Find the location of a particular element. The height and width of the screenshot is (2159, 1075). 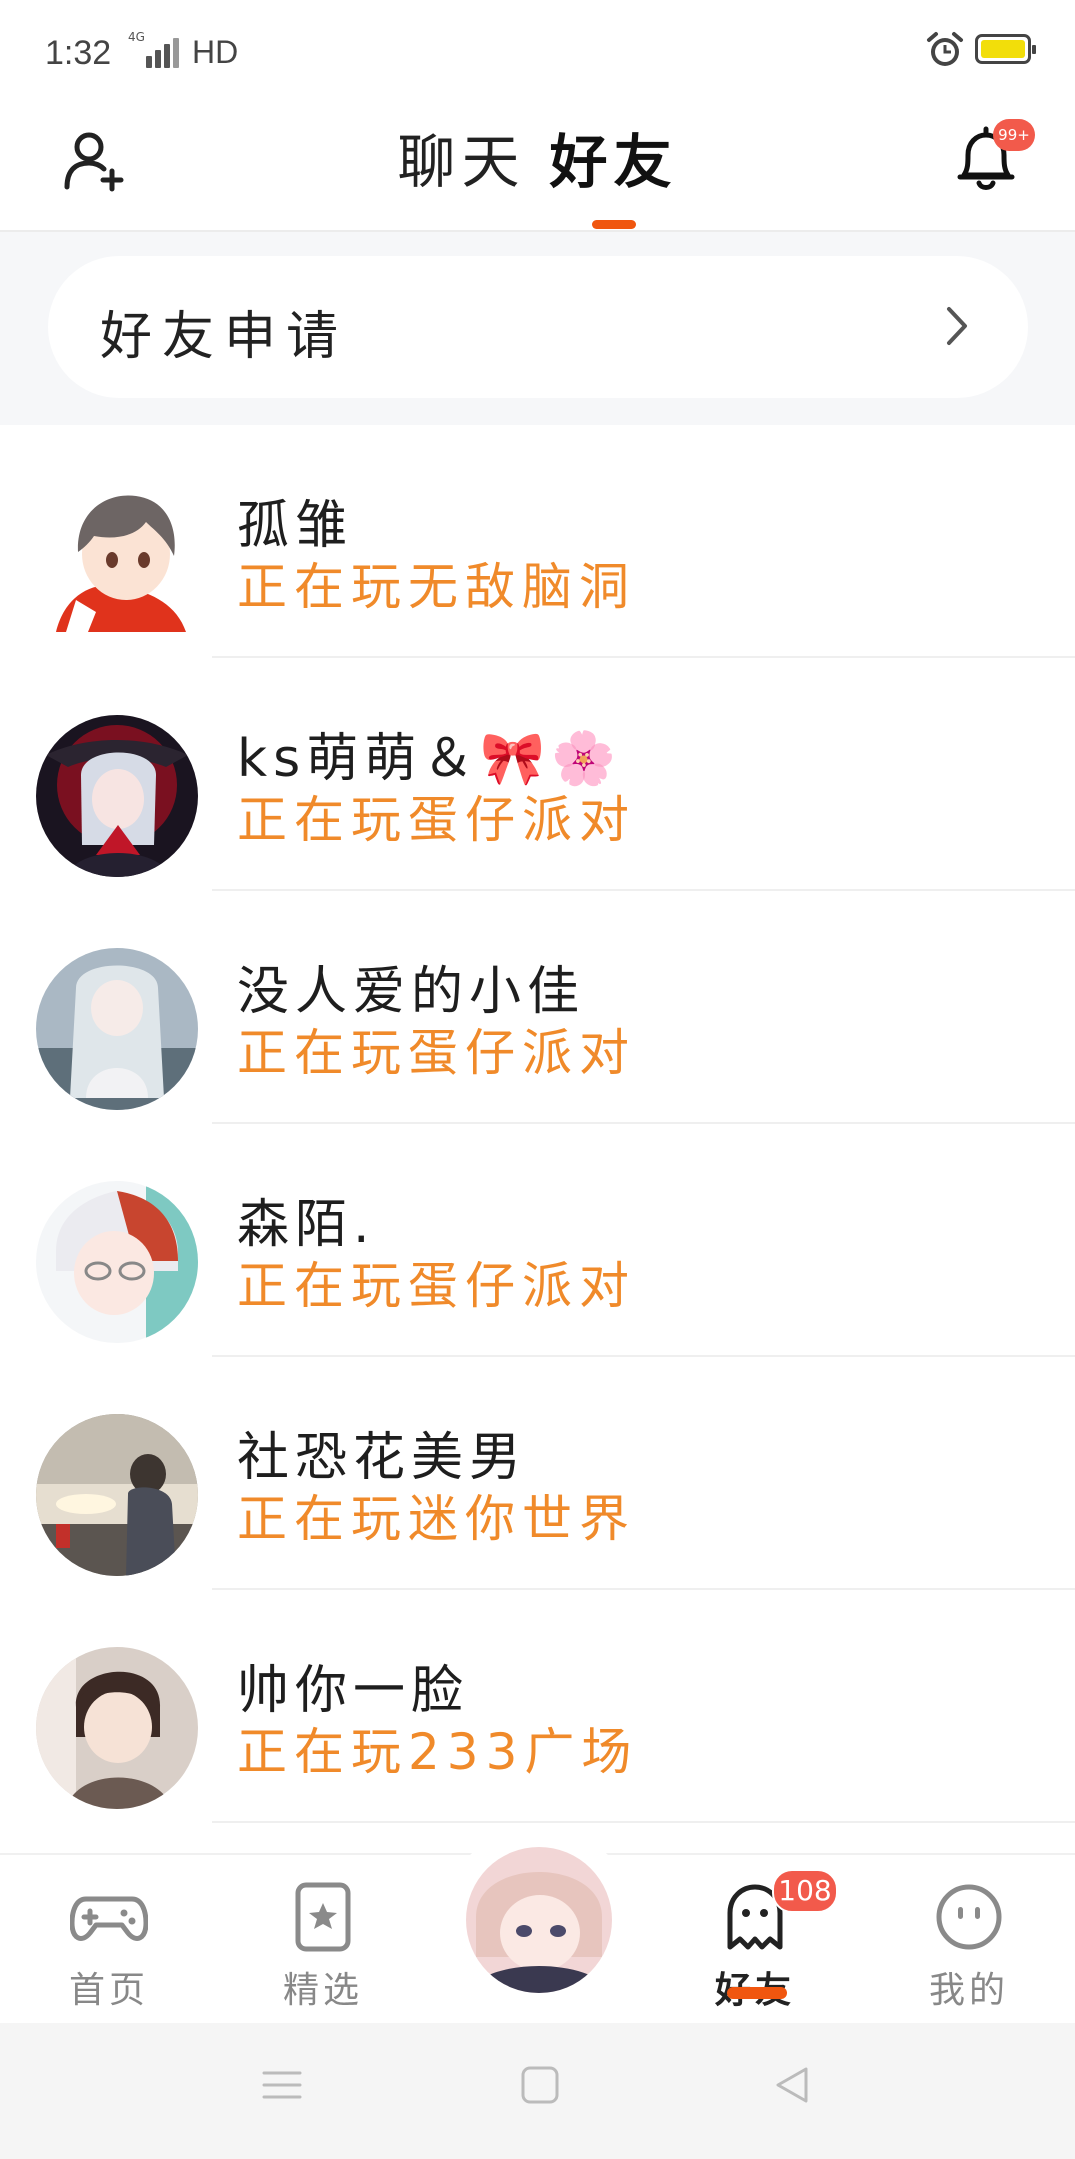

nav-label: 首页 is located at coordinates (108, 1990).